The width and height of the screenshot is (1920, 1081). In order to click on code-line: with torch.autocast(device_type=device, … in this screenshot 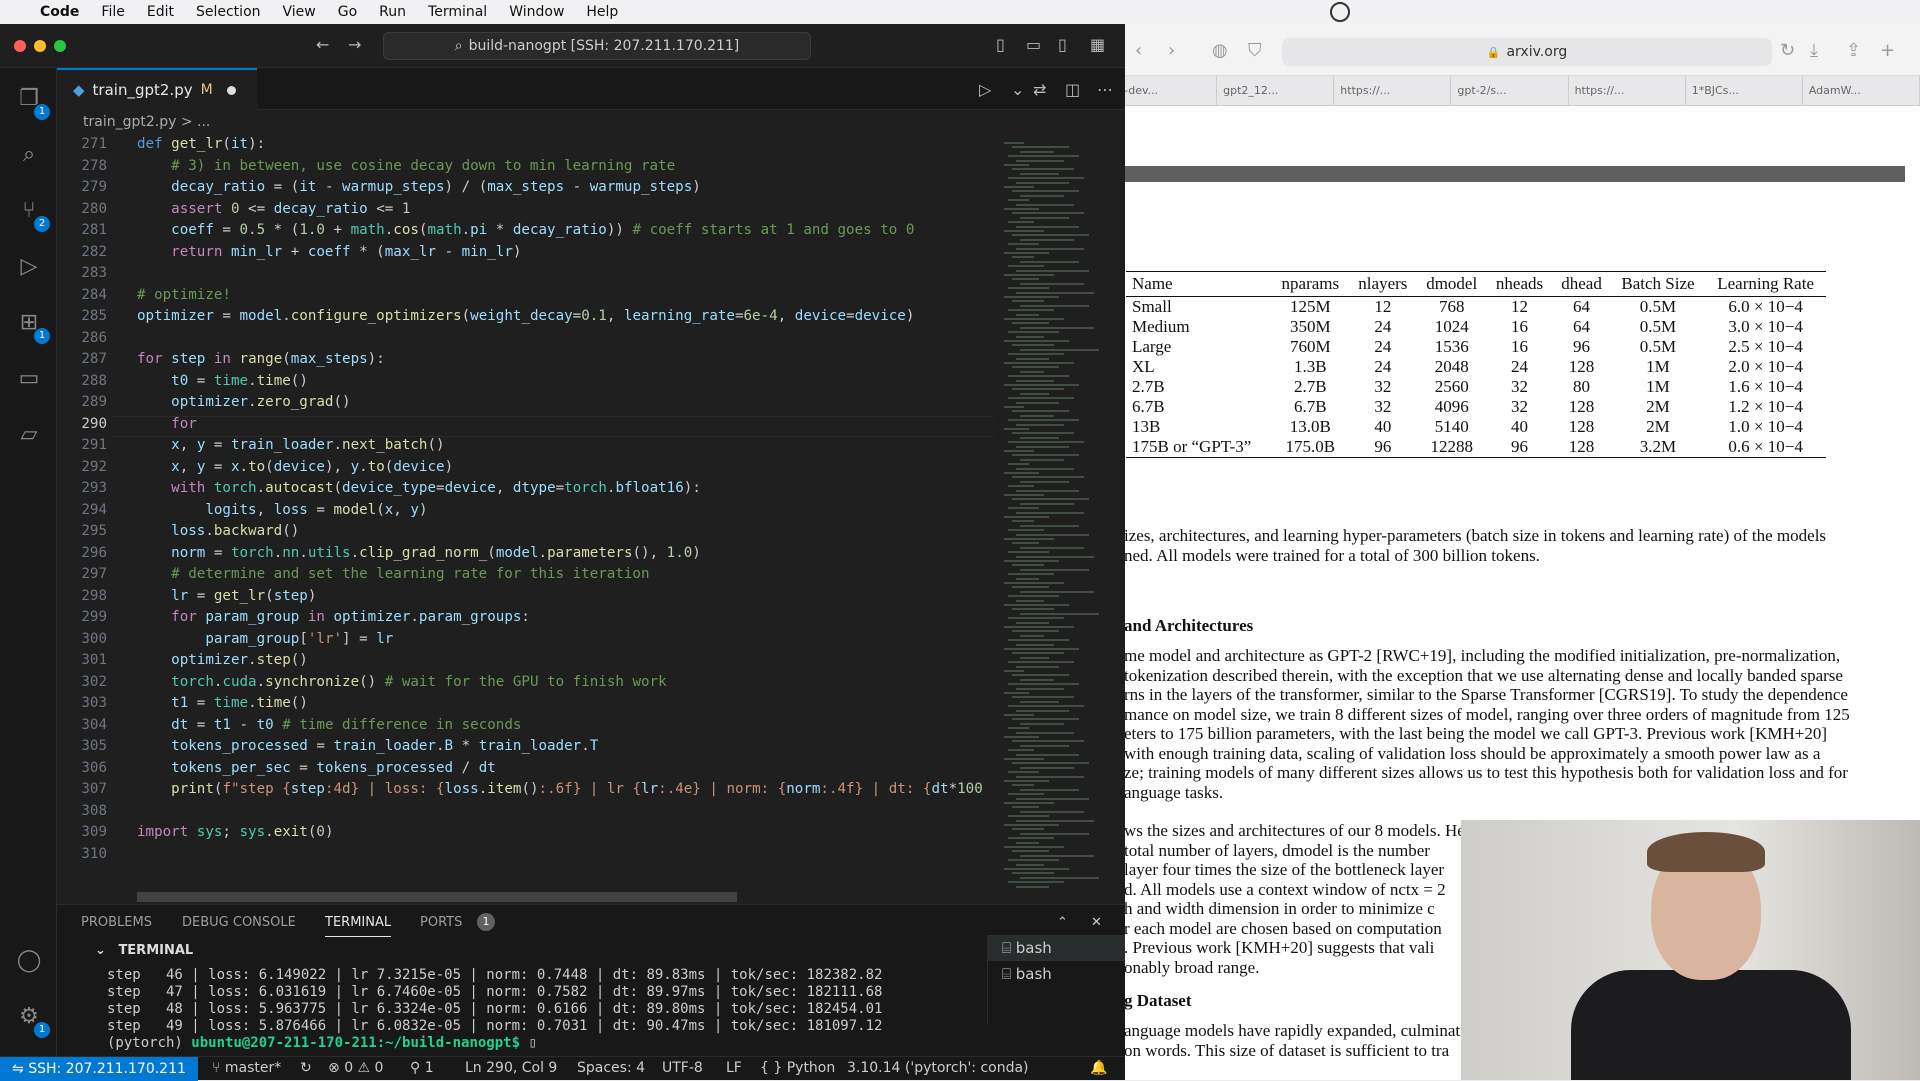, I will do `click(419, 488)`.